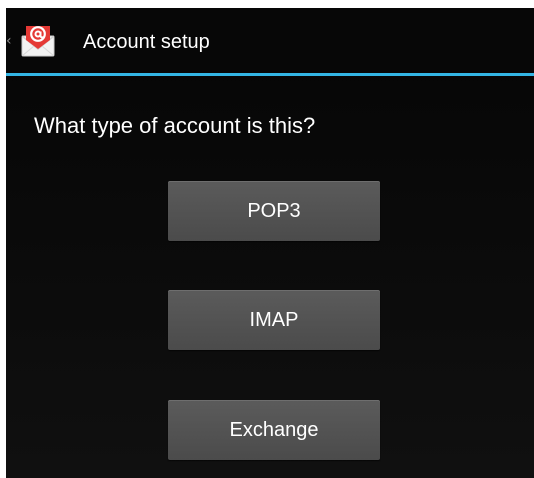 This screenshot has width=534, height=478. Describe the element at coordinates (270, 74) in the screenshot. I see `action-bar-divider` at that location.